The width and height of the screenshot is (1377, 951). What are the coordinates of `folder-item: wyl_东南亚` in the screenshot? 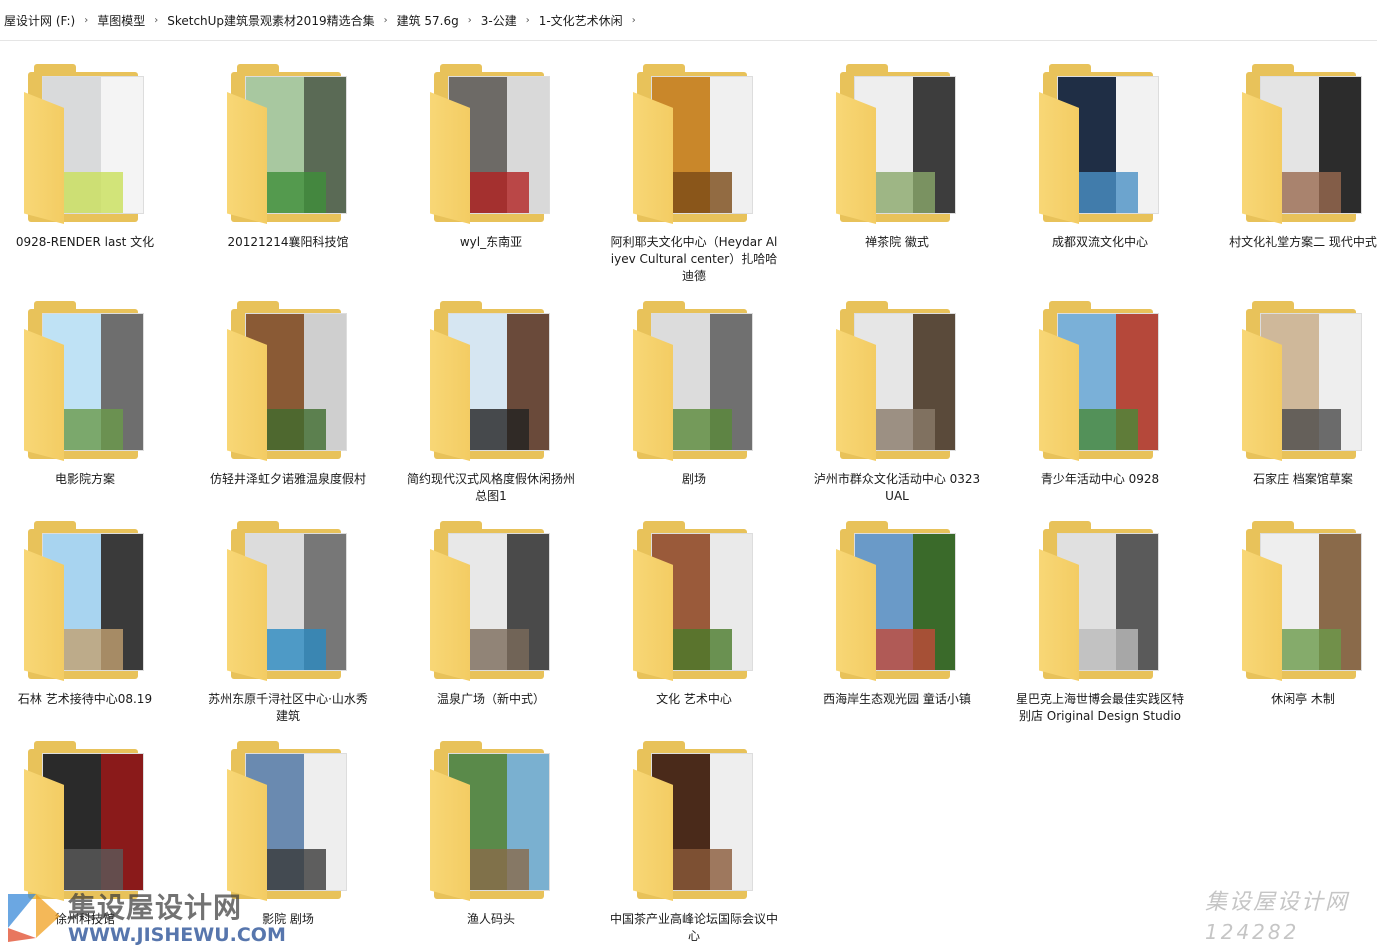 It's located at (507, 167).